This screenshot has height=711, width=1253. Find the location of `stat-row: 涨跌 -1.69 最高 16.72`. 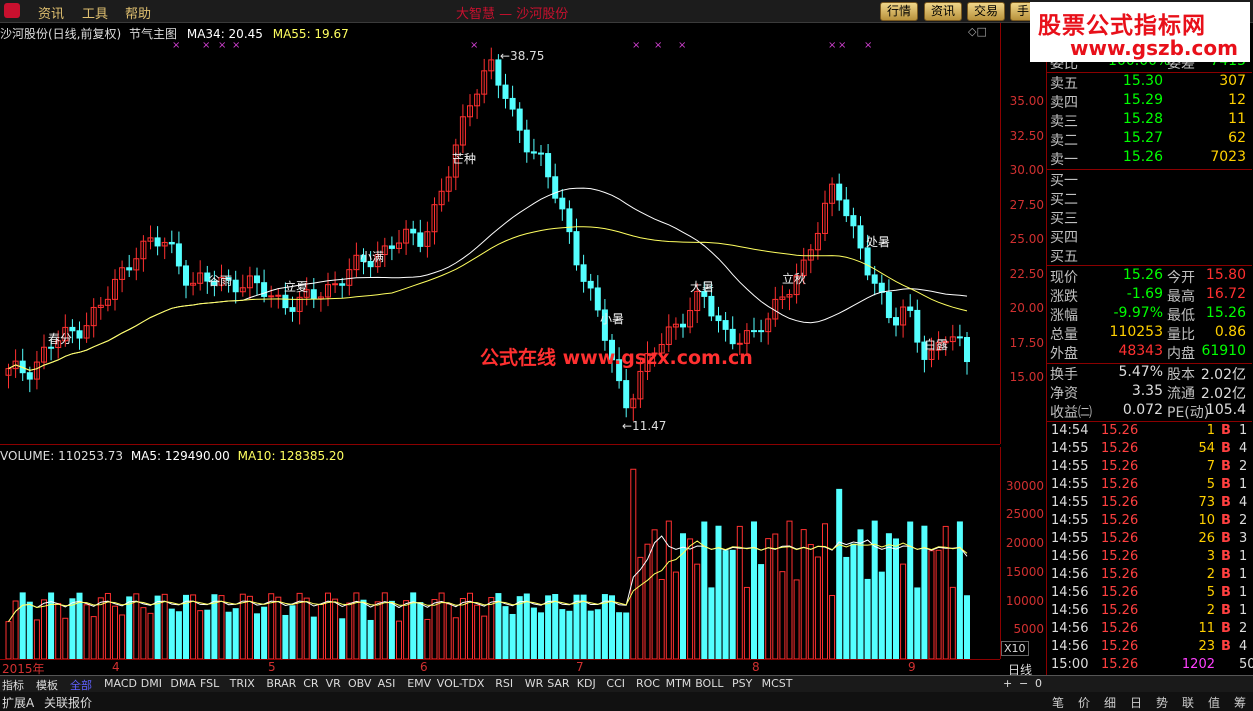

stat-row: 涨跌 -1.69 最高 16.72 is located at coordinates (1149, 295).